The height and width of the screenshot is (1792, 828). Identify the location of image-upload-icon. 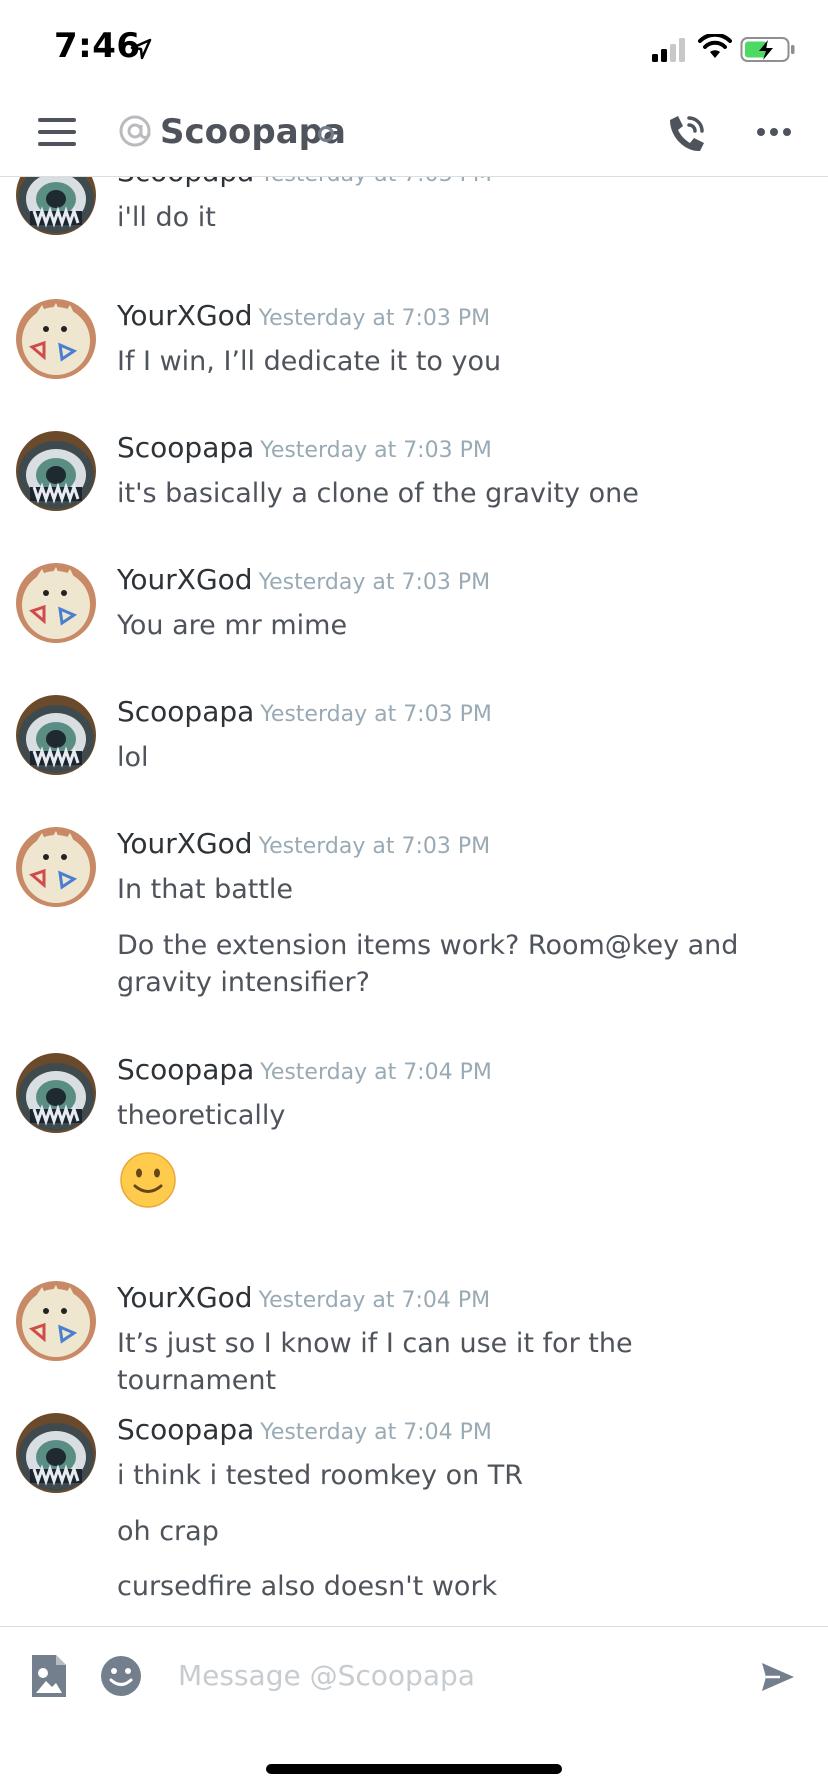
(48, 1676).